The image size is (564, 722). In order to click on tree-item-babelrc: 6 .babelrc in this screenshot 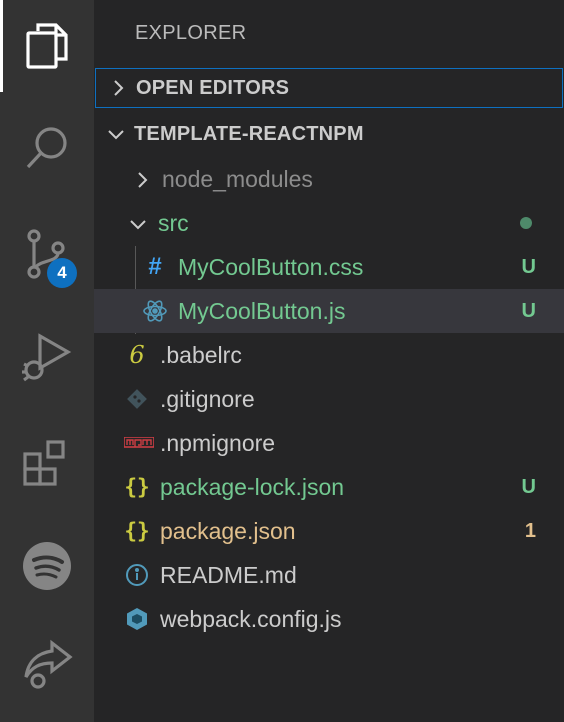, I will do `click(329, 355)`.